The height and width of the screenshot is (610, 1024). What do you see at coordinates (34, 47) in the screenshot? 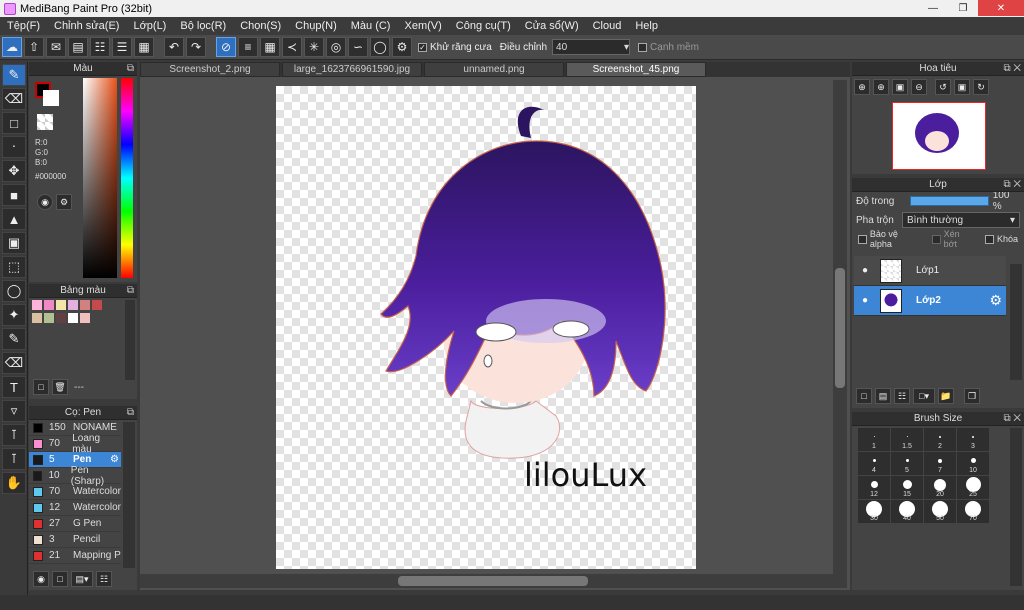
I see `share-icon: ⇧` at bounding box center [34, 47].